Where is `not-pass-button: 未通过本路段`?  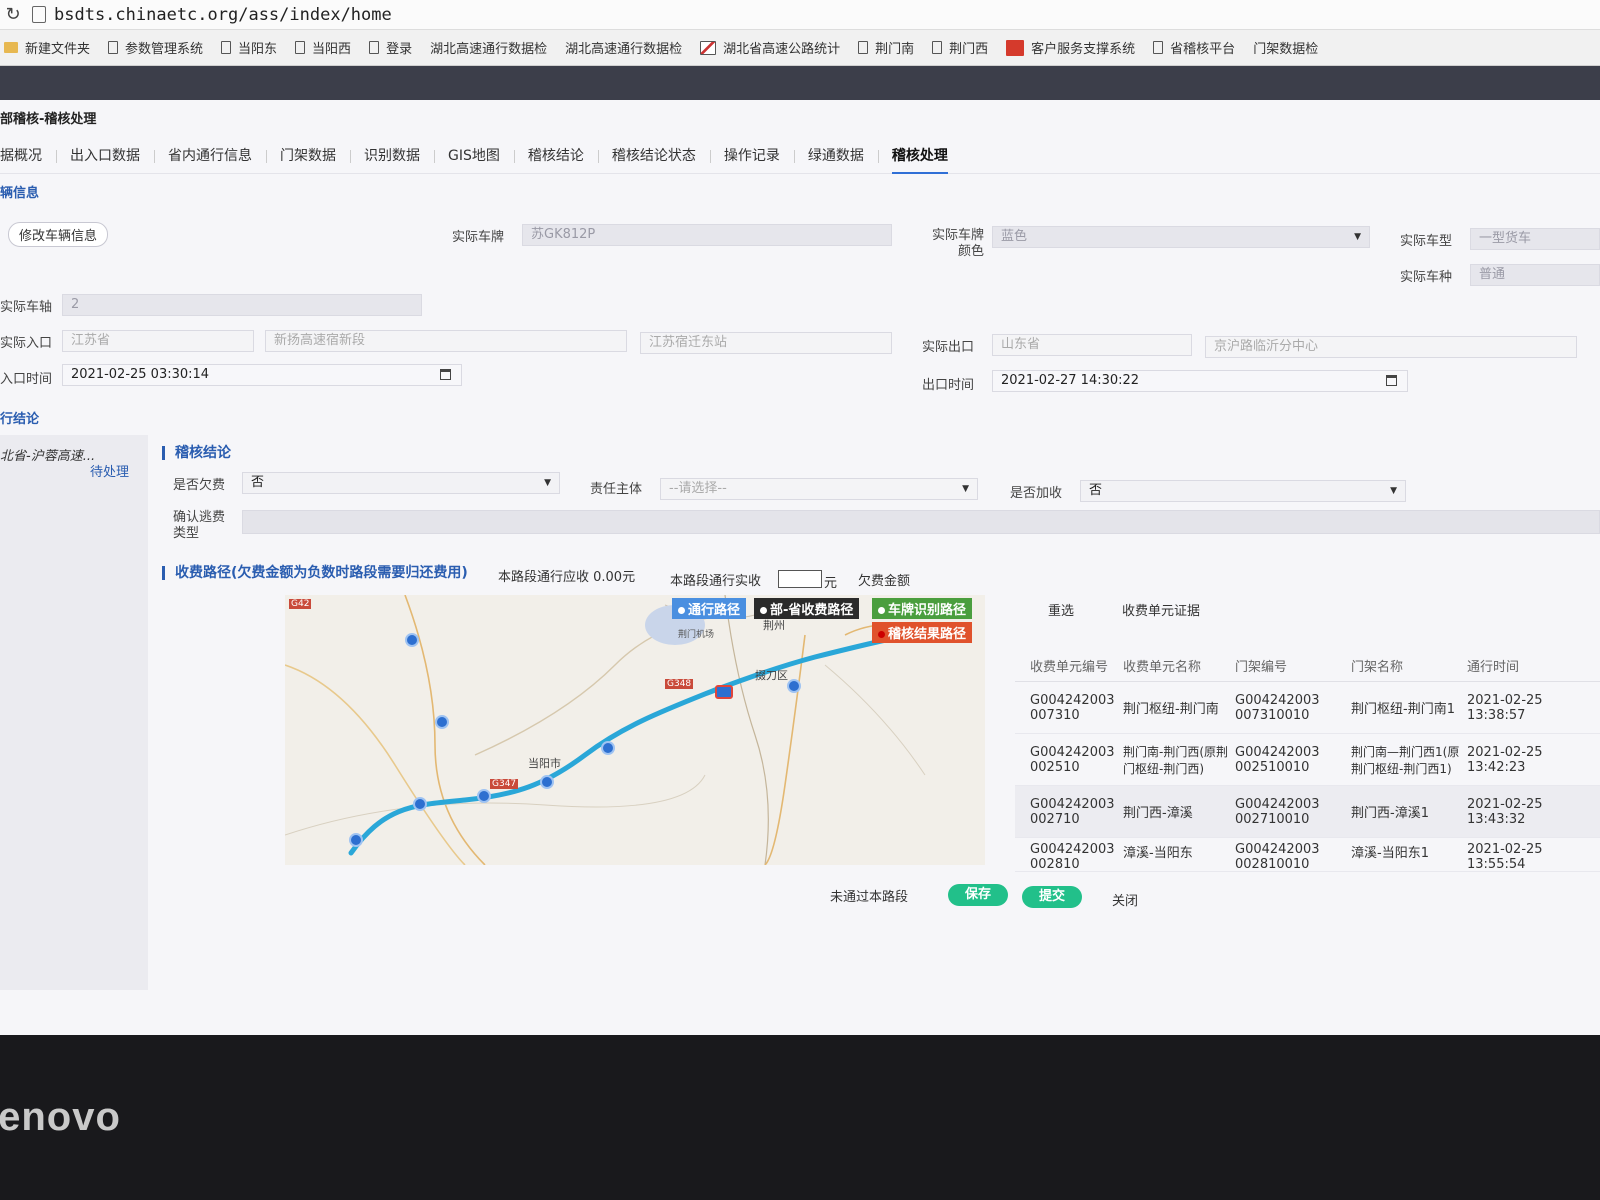
not-pass-button: 未通过本路段 is located at coordinates (869, 895).